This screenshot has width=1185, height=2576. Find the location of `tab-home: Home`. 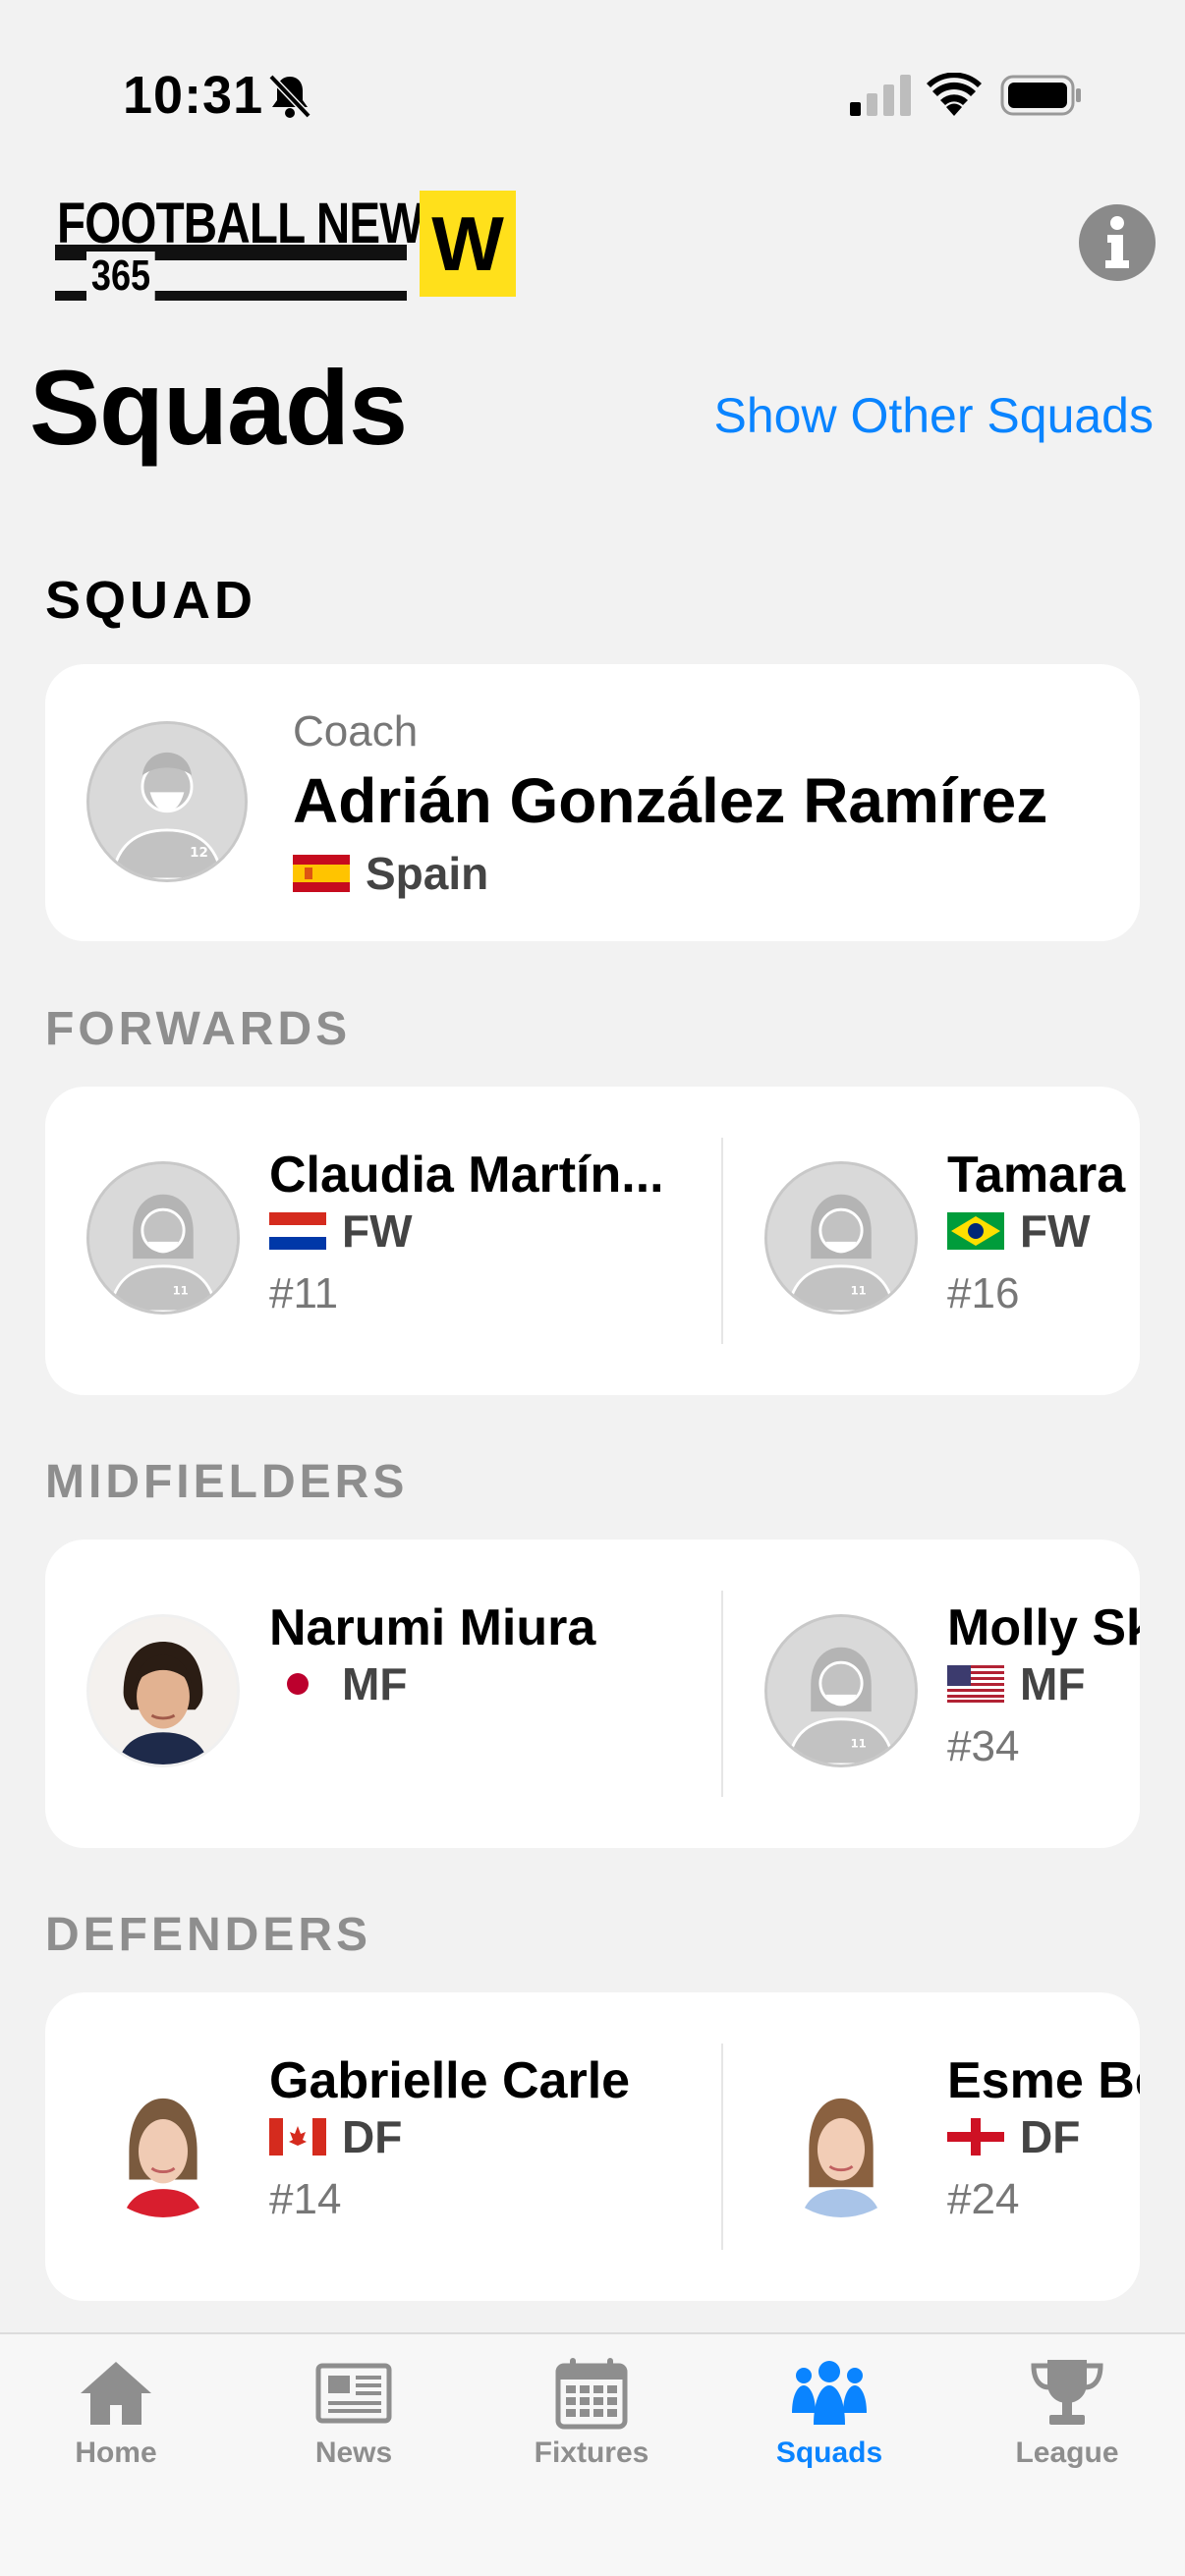

tab-home: Home is located at coordinates (116, 2412).